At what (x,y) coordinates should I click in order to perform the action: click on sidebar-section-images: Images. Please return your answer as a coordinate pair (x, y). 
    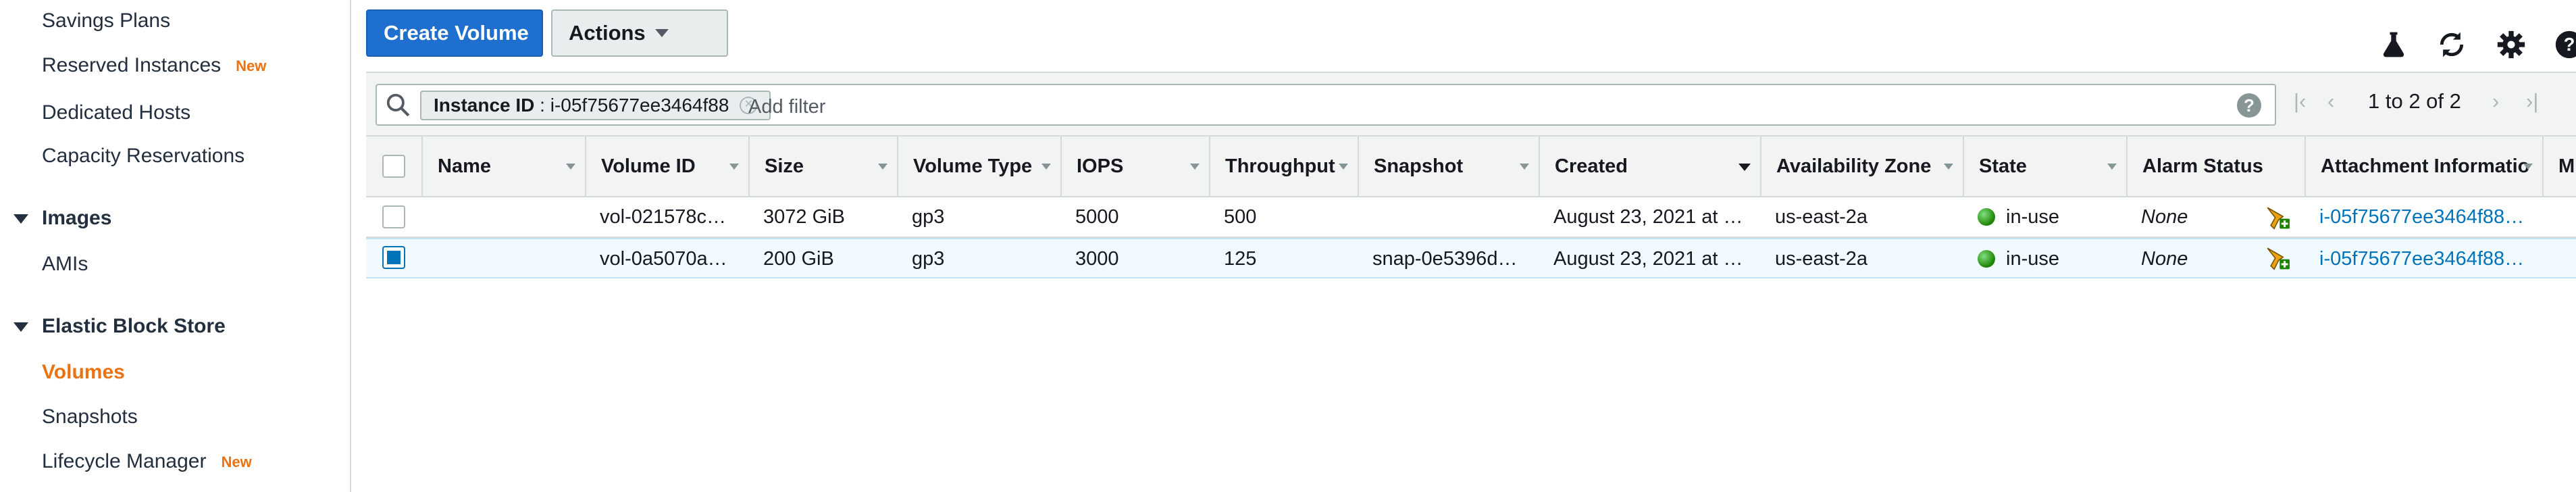
    Looking at the image, I should click on (62, 219).